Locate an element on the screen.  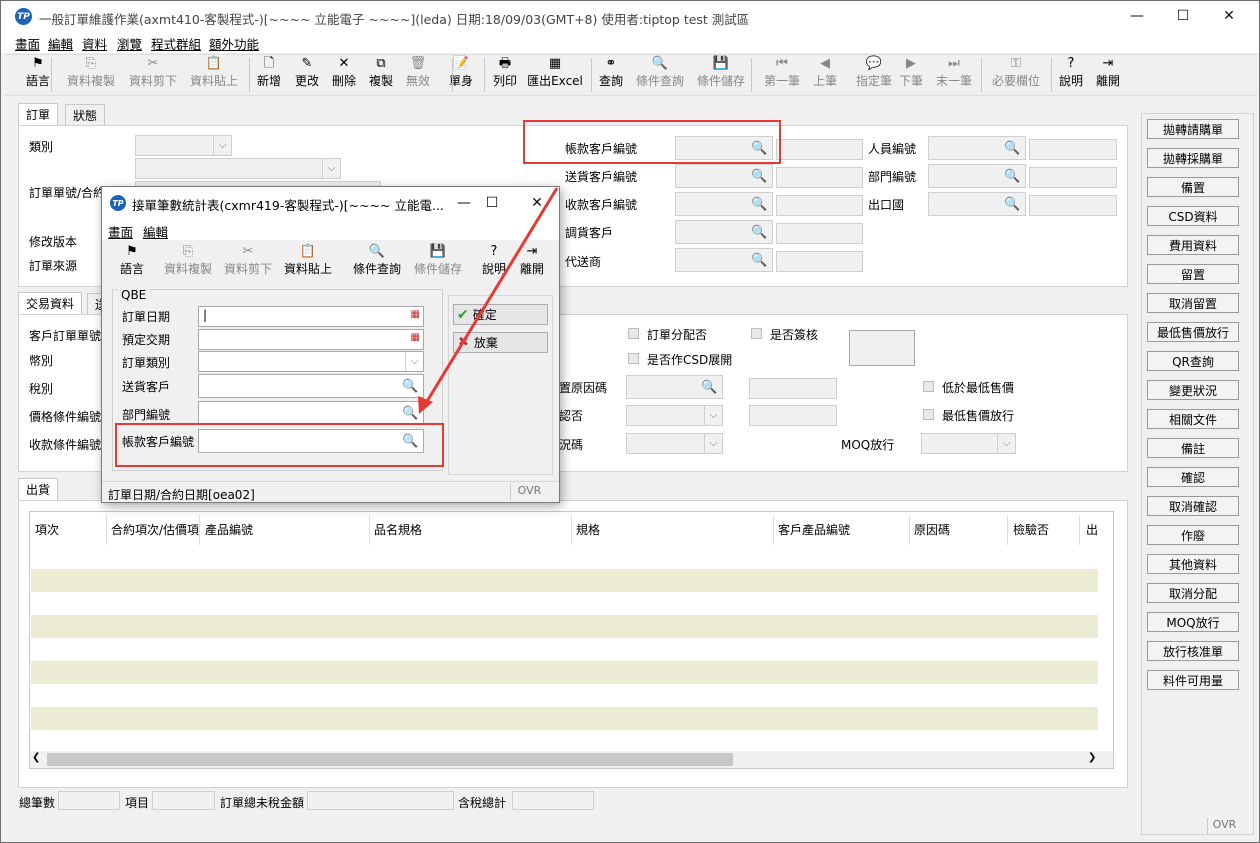
toolbar-flag-button: ⚑ 語言 is located at coordinates (38, 75).